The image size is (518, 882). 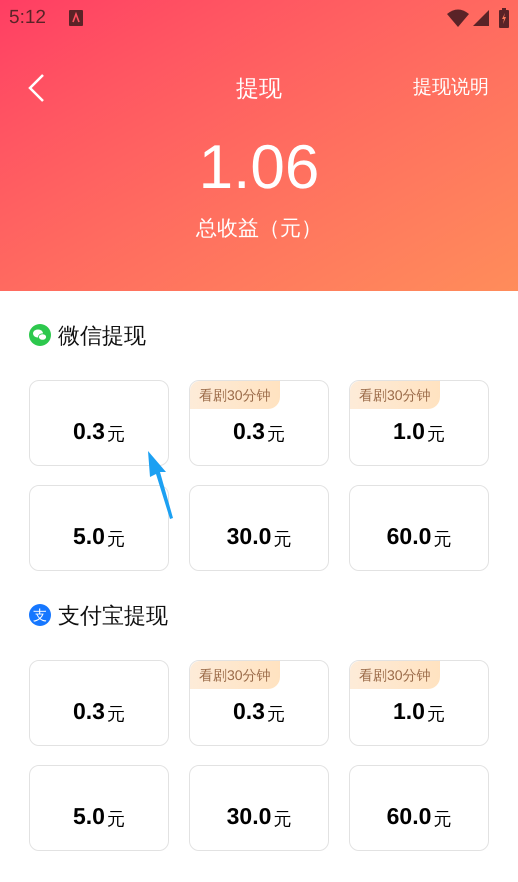 I want to click on status-time: 5:12, so click(x=27, y=18).